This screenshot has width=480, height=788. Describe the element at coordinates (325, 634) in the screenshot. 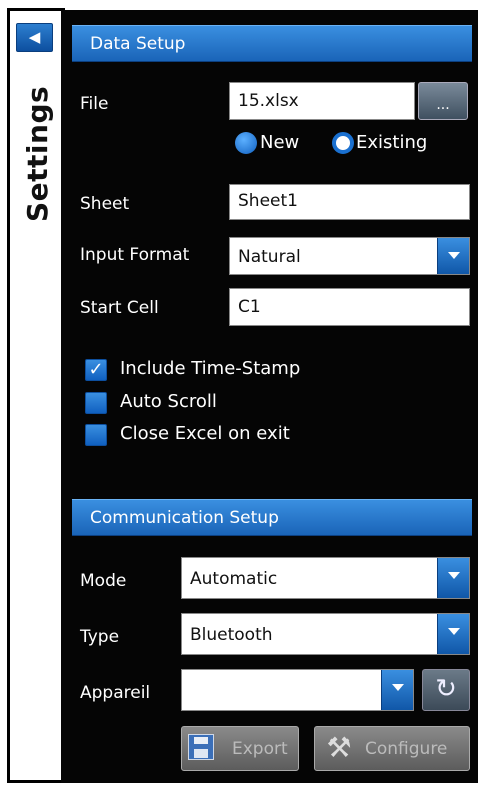

I see `type-dropdown: Bluetooth` at that location.